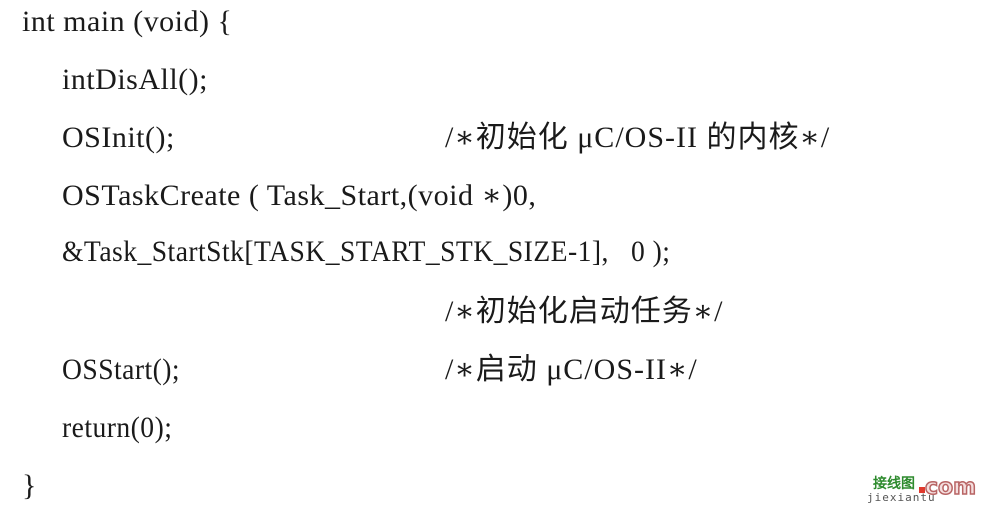 Image resolution: width=983 pixels, height=513 pixels. Describe the element at coordinates (118, 137) in the screenshot. I see `code-line-osinit: OSInit();` at that location.